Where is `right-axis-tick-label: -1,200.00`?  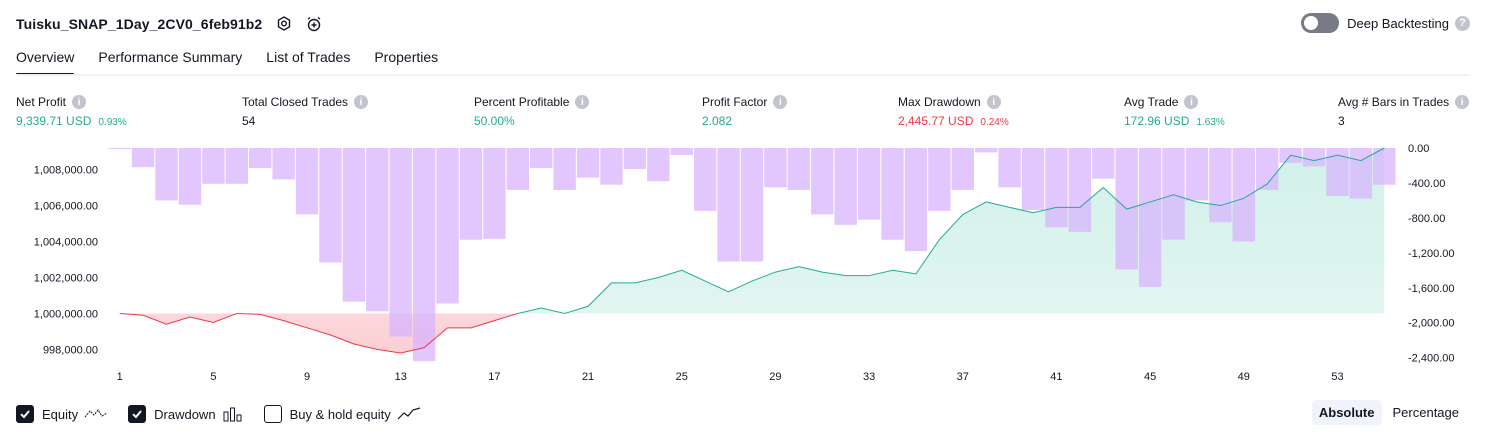 right-axis-tick-label: -1,200.00 is located at coordinates (1431, 254).